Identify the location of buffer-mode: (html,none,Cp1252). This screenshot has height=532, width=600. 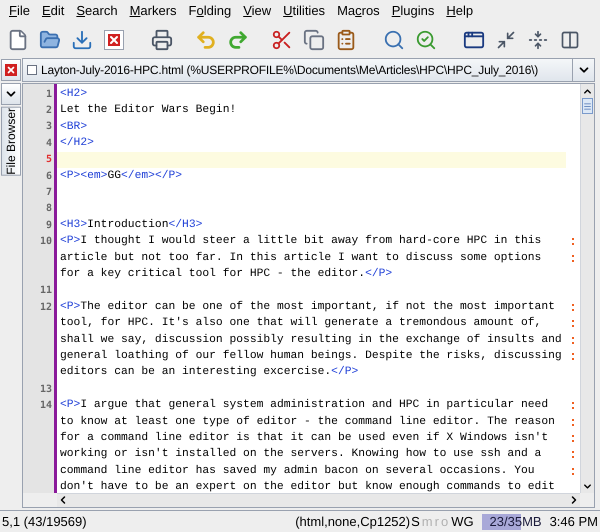
(352, 521).